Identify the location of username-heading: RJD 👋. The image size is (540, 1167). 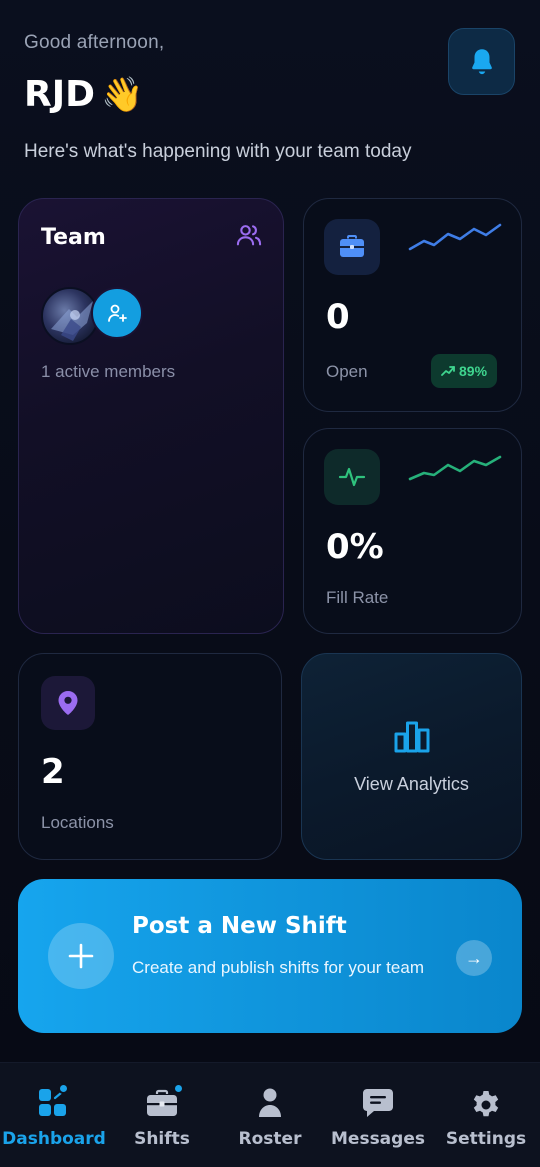
(83, 94).